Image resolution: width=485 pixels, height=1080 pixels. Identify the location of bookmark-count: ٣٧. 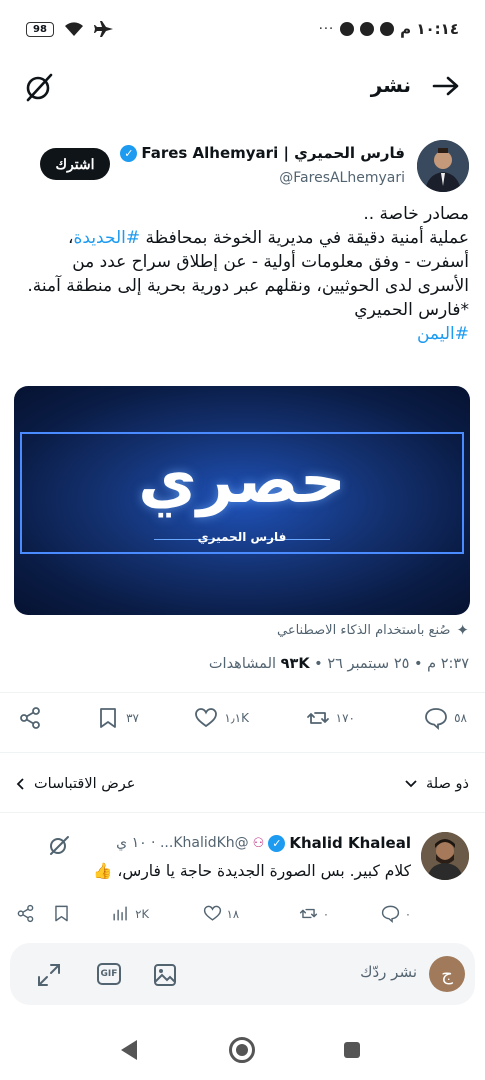
(132, 718).